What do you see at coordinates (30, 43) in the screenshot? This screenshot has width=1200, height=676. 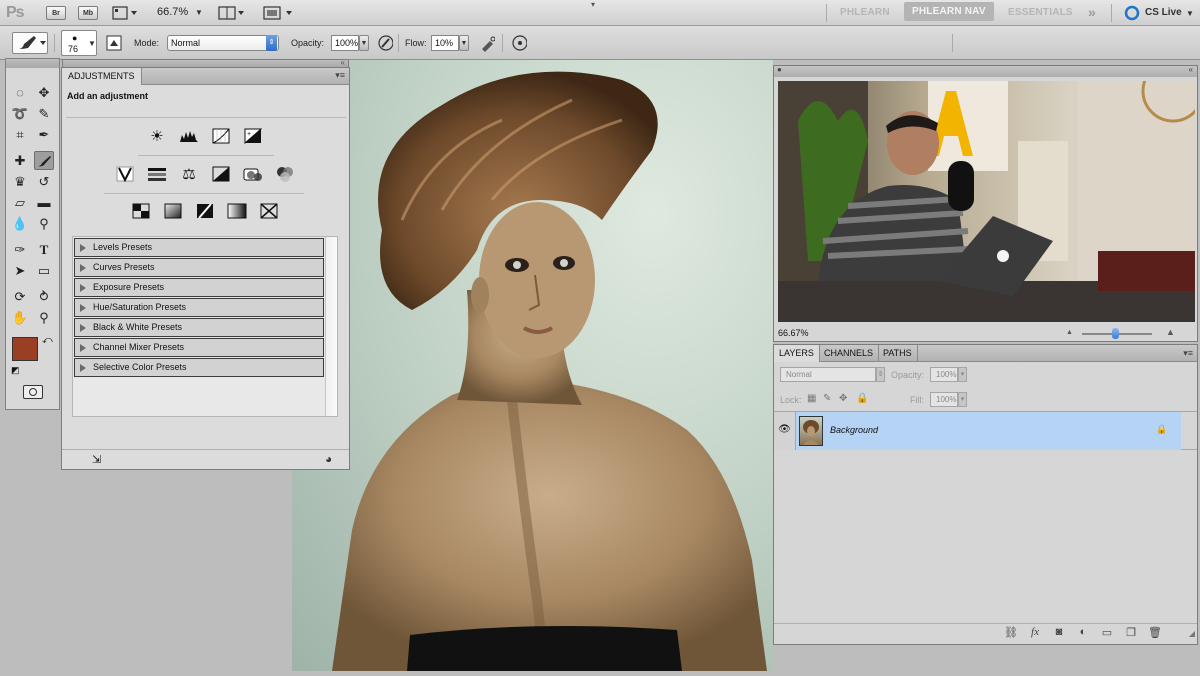 I see `tool-preset-picker` at bounding box center [30, 43].